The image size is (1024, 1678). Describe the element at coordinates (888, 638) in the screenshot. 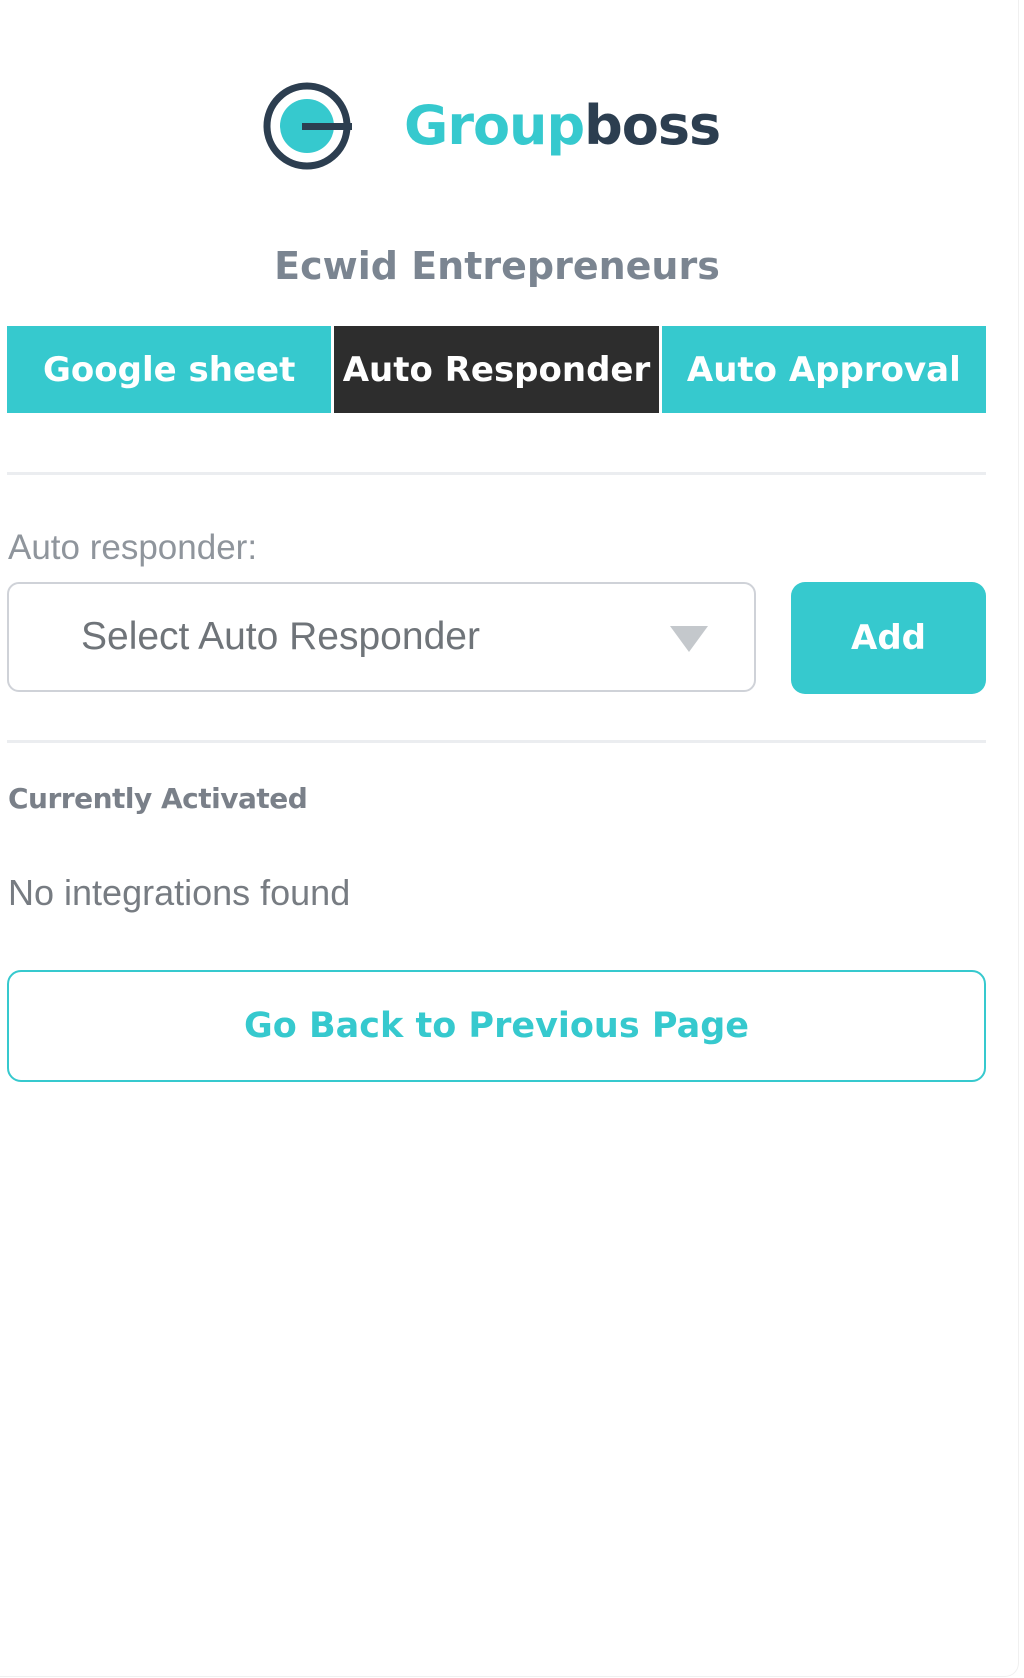

I see `add-button: Add` at that location.